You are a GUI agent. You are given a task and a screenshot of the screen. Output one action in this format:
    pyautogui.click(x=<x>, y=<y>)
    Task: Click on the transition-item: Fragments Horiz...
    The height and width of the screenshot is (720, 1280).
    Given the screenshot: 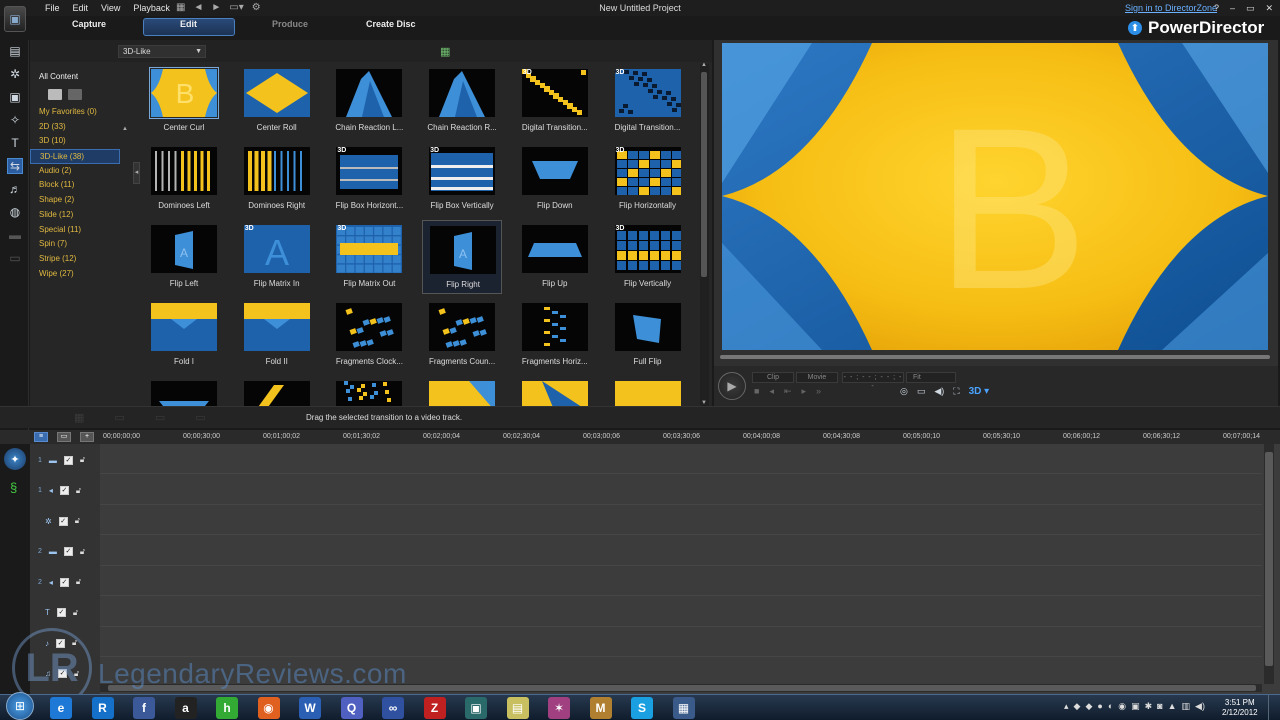 What is the action you would take?
    pyautogui.click(x=555, y=335)
    